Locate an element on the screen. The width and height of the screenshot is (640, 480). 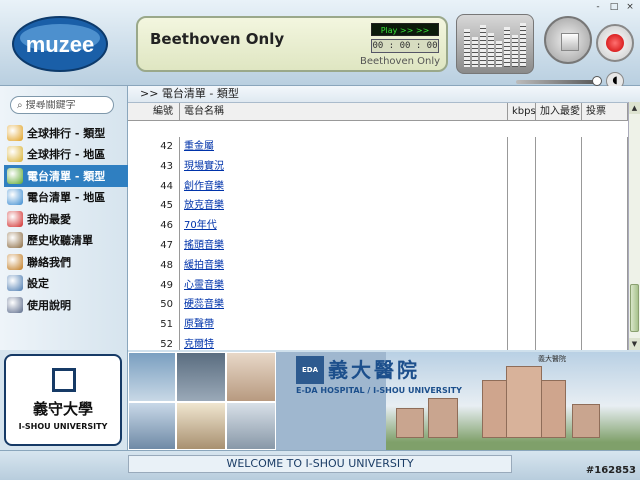
col-kbps: kbps is located at coordinates (522, 111).